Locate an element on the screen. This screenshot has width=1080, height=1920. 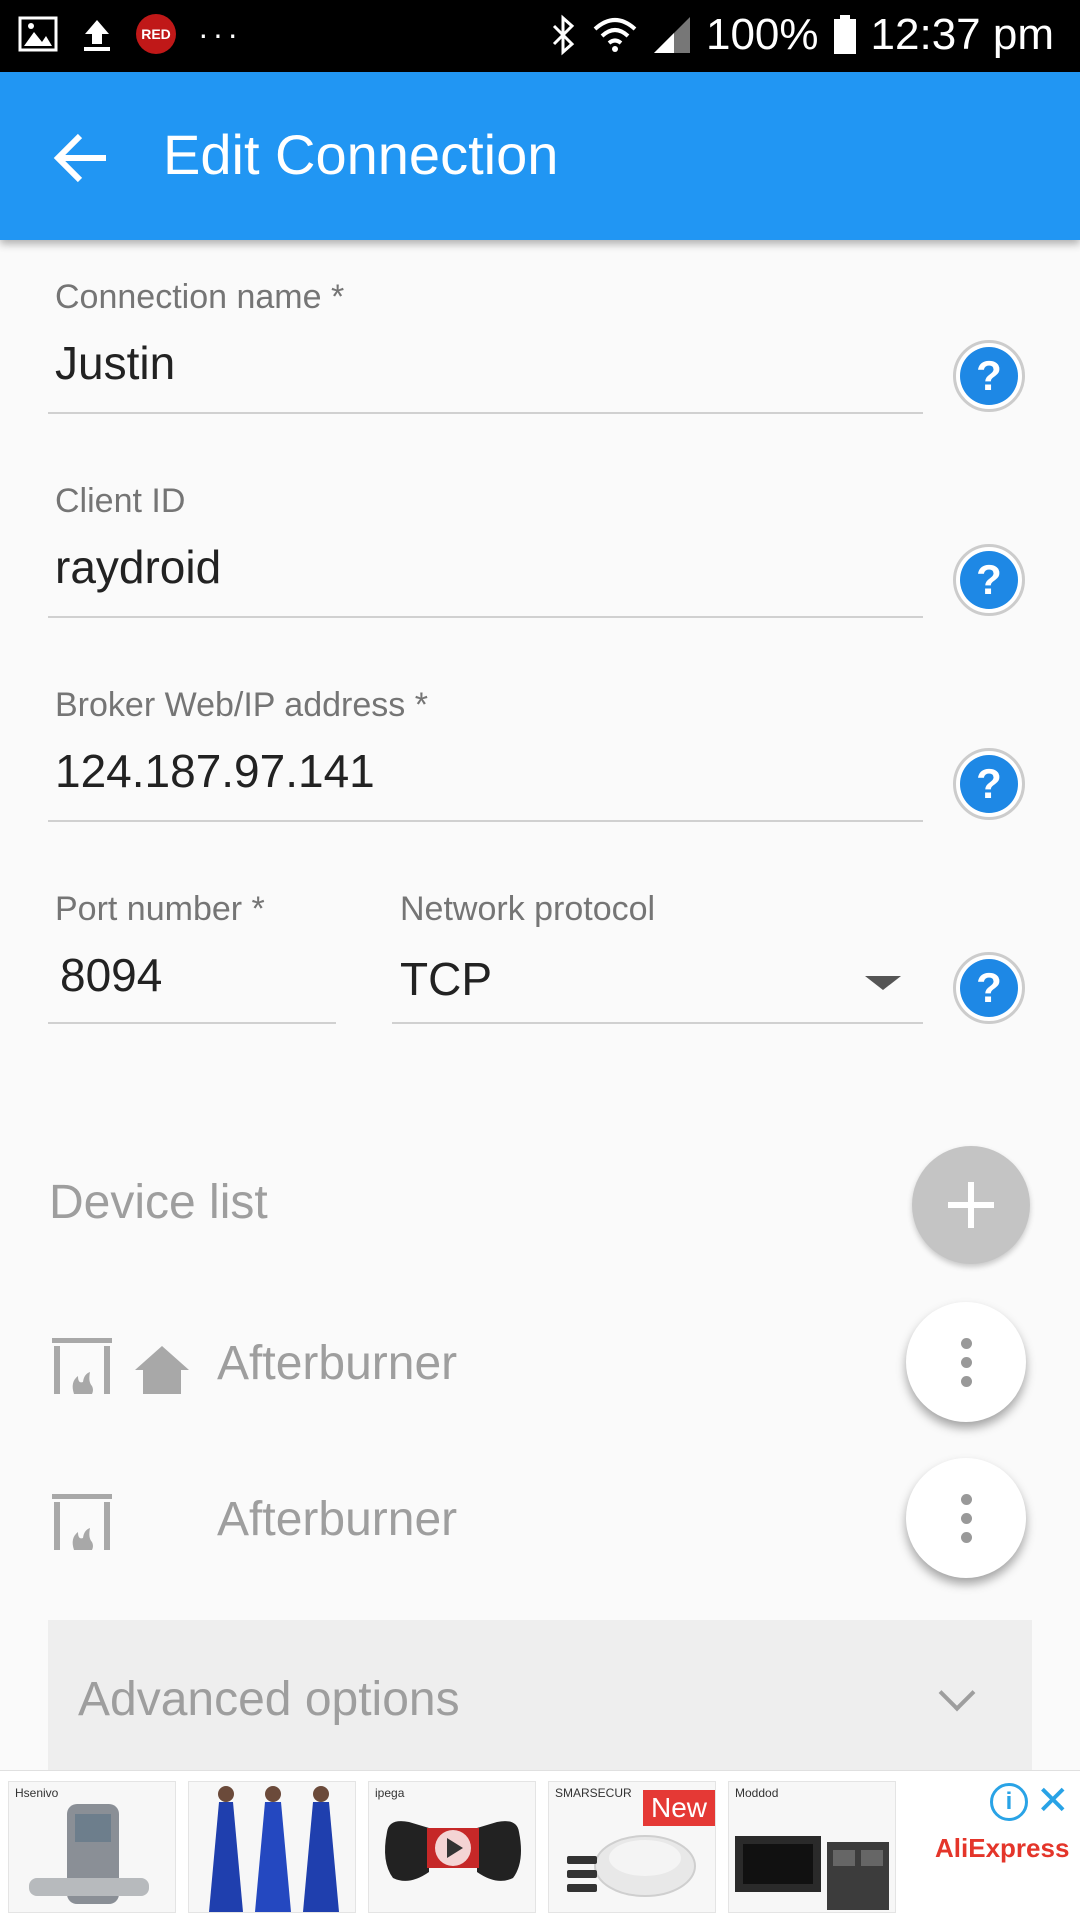
add-device-button is located at coordinates (971, 1205).